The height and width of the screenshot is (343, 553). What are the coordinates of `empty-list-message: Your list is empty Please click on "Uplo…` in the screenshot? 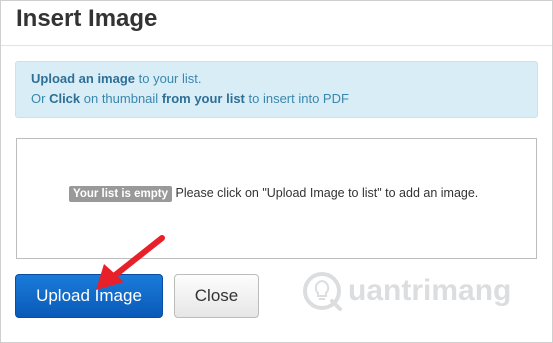 It's located at (273, 193).